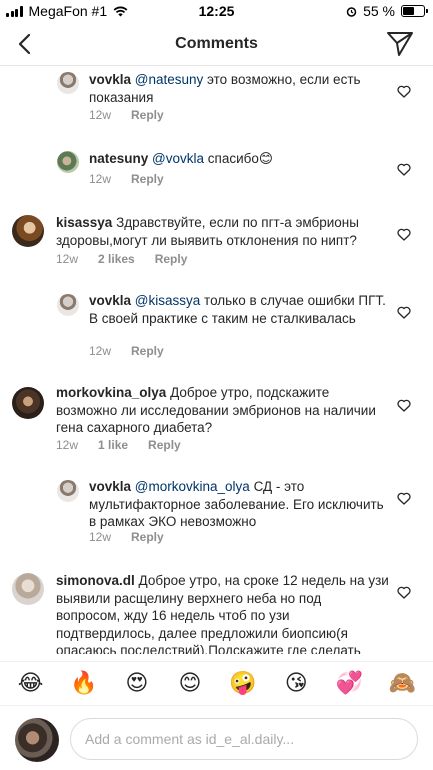 The image size is (433, 770). Describe the element at coordinates (111, 392) in the screenshot. I see `comment-username: morkovkina_olya` at that location.